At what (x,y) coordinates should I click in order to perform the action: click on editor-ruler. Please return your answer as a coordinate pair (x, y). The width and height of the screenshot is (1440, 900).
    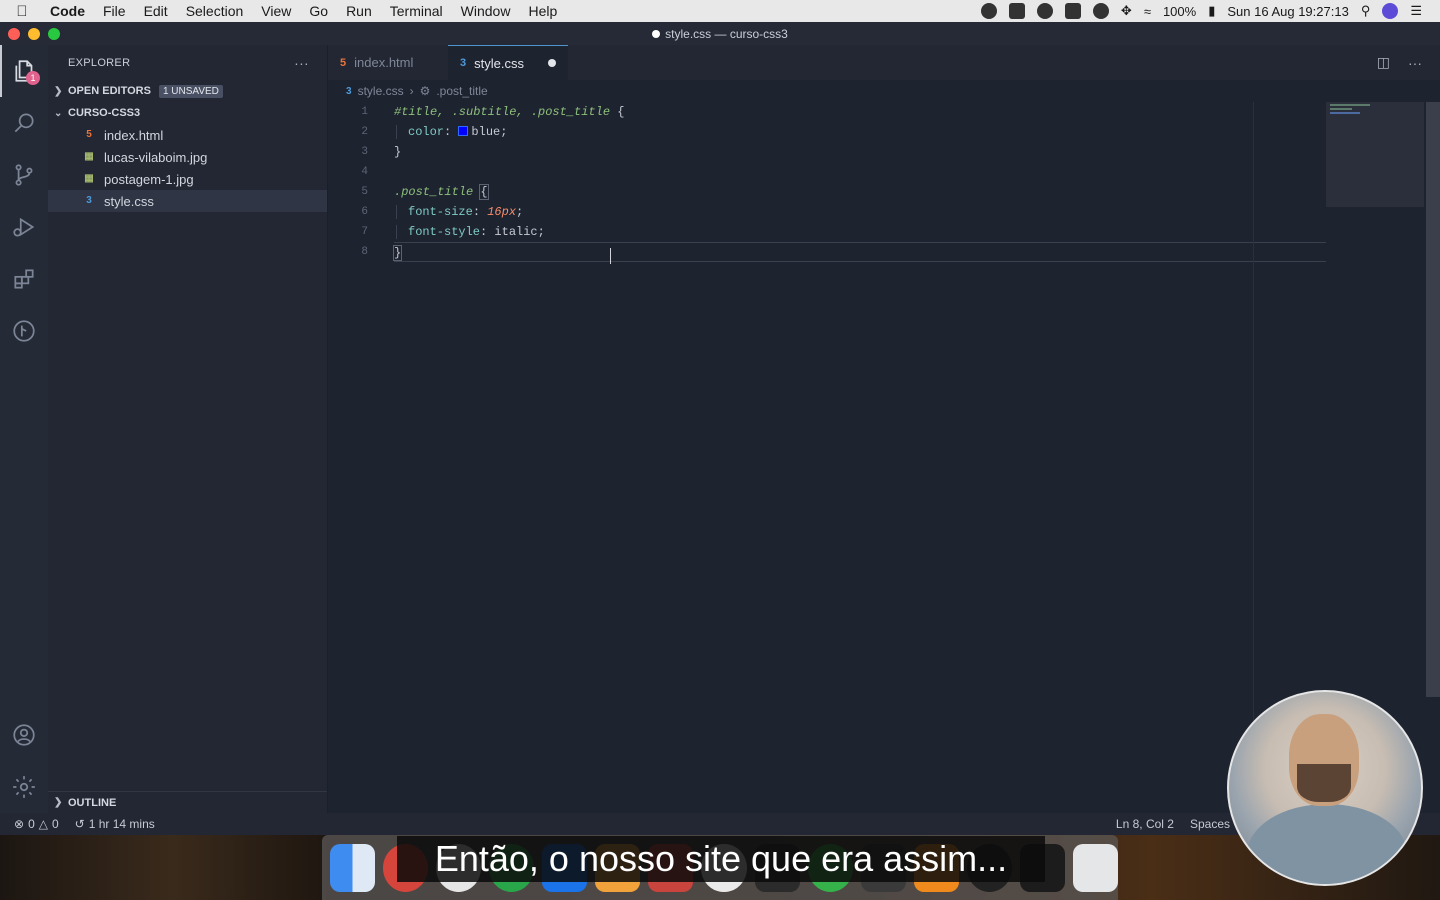
    Looking at the image, I should click on (1253, 457).